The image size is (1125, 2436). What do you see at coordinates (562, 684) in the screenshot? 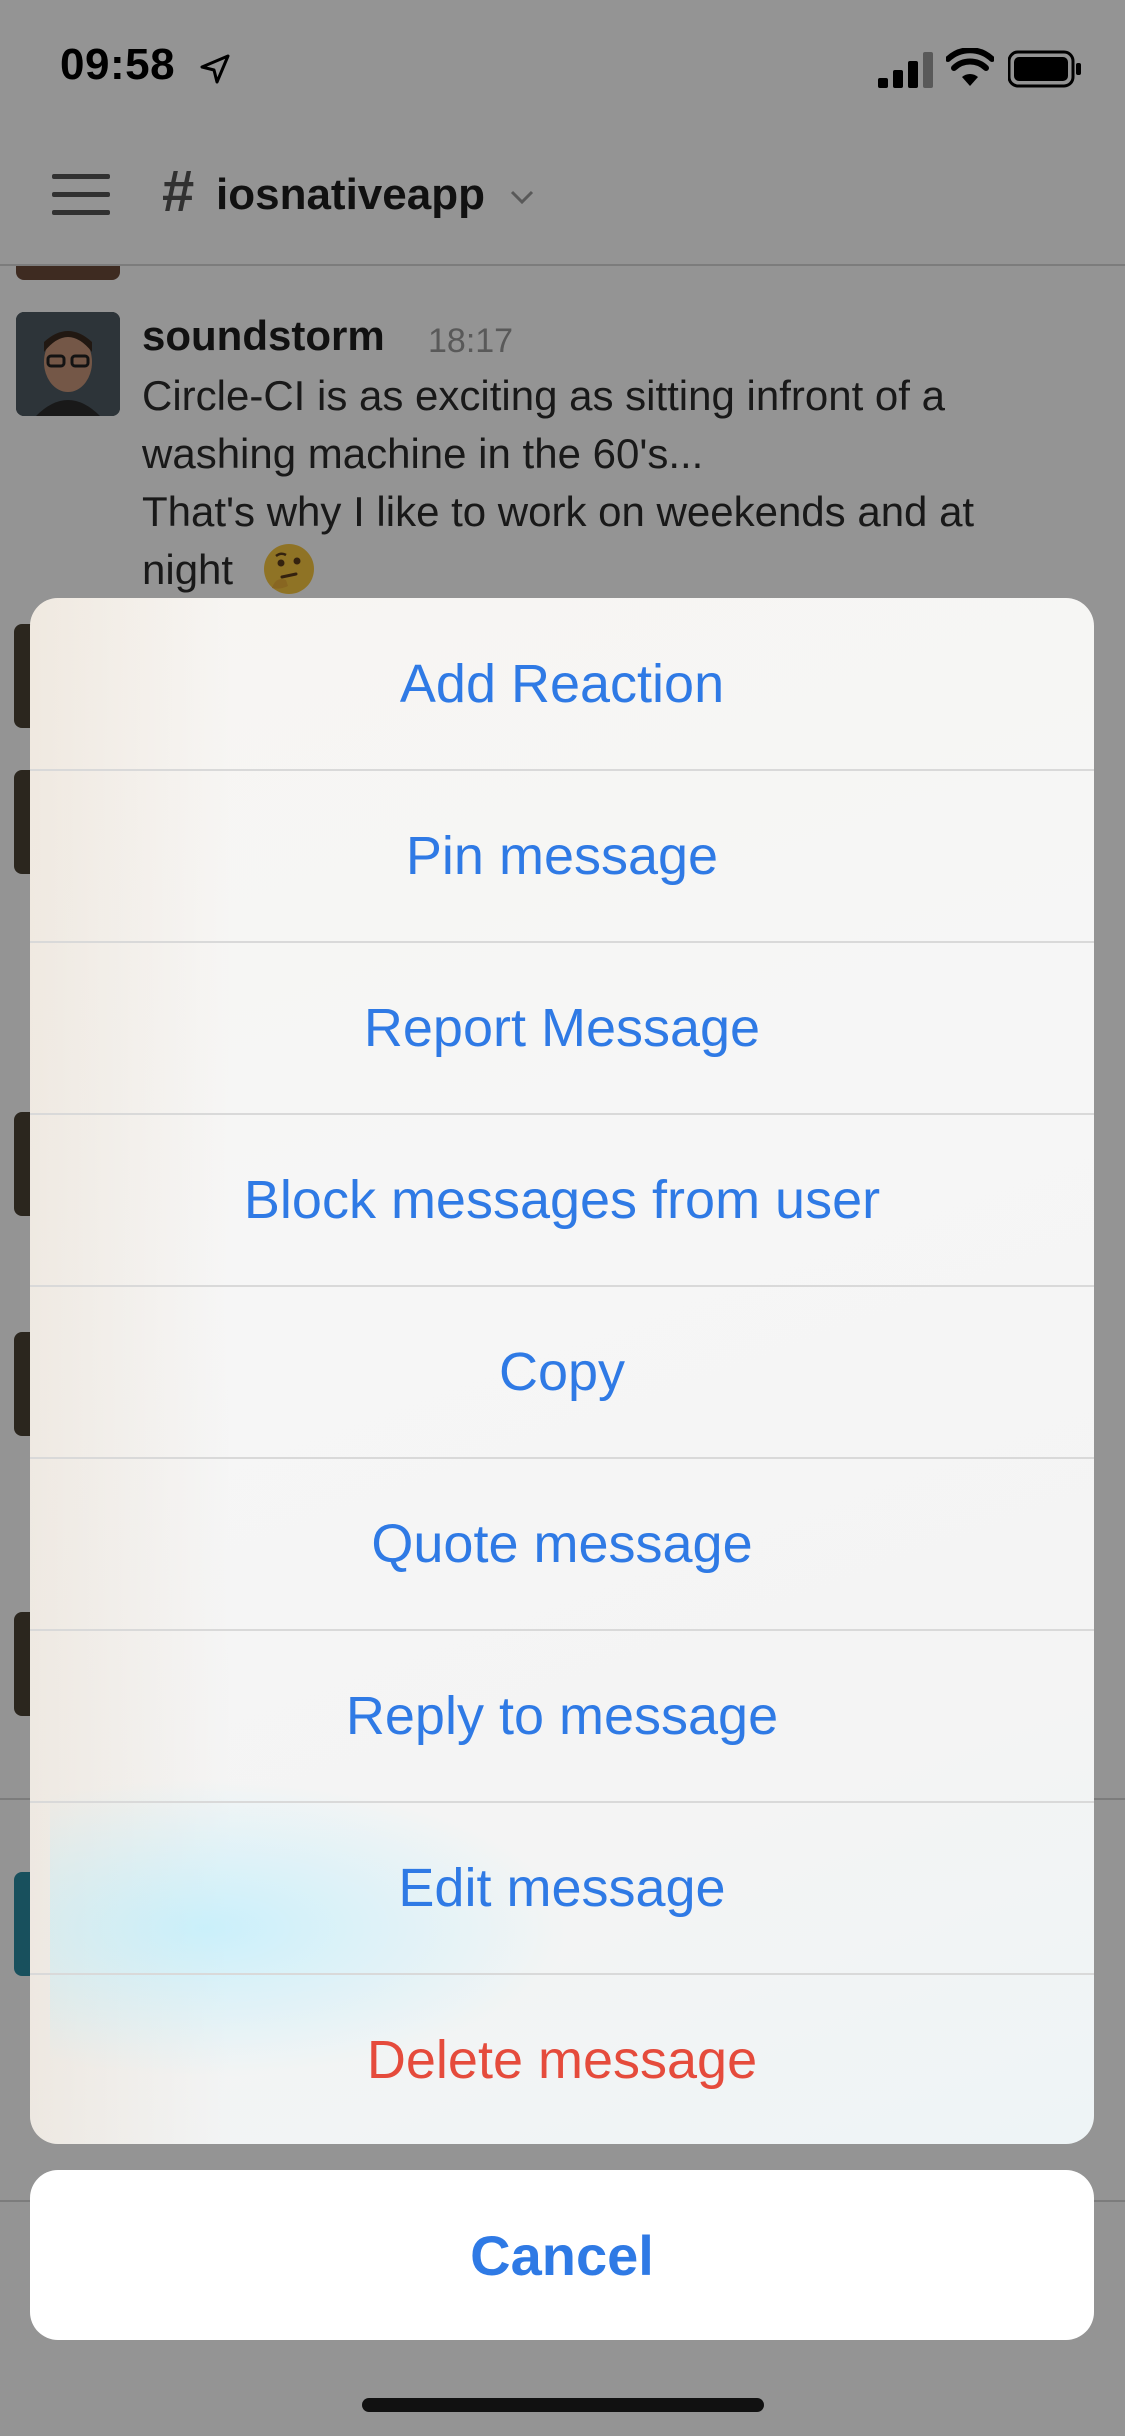
I see `add-reaction-button: Add Reaction` at bounding box center [562, 684].